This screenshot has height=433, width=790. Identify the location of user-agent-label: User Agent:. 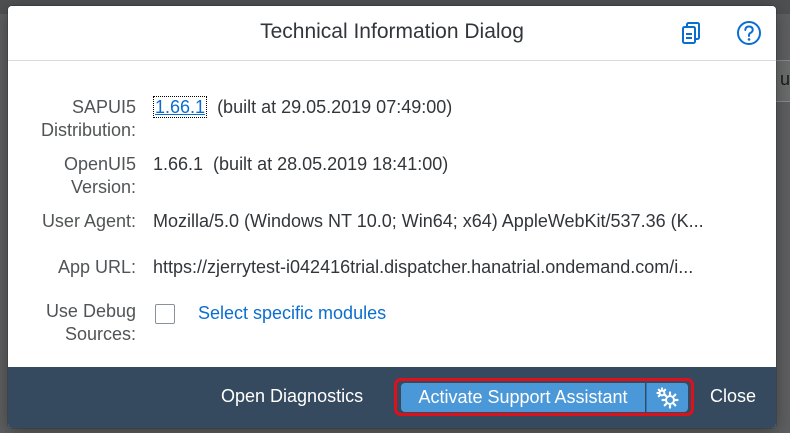
(88, 221).